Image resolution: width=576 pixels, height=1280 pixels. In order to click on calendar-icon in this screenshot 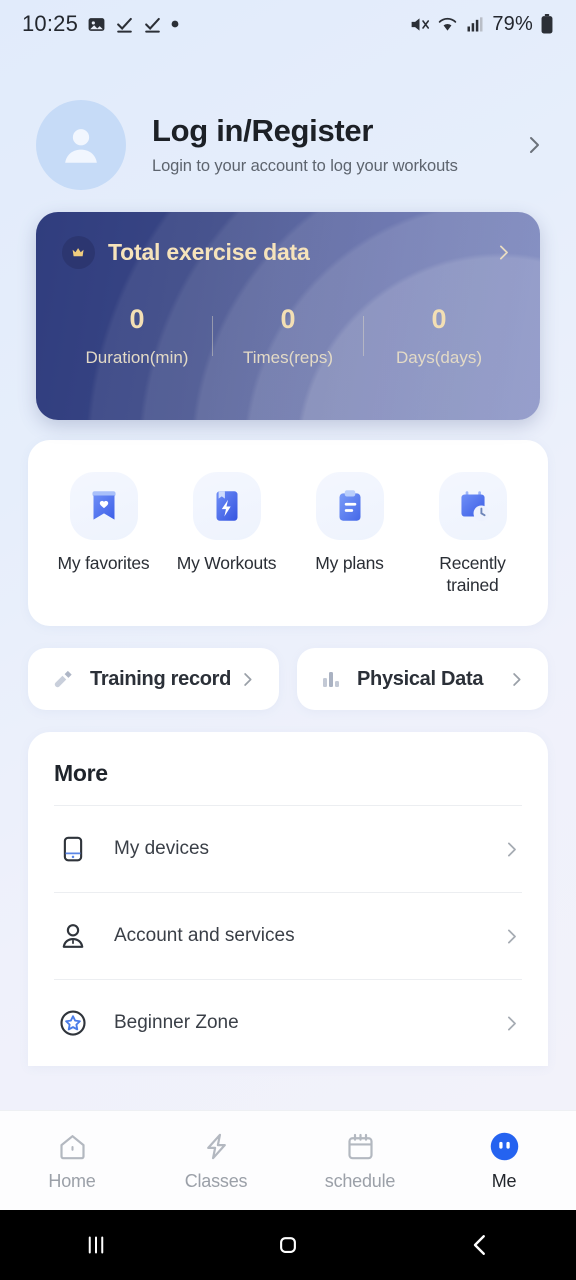, I will do `click(360, 1146)`.